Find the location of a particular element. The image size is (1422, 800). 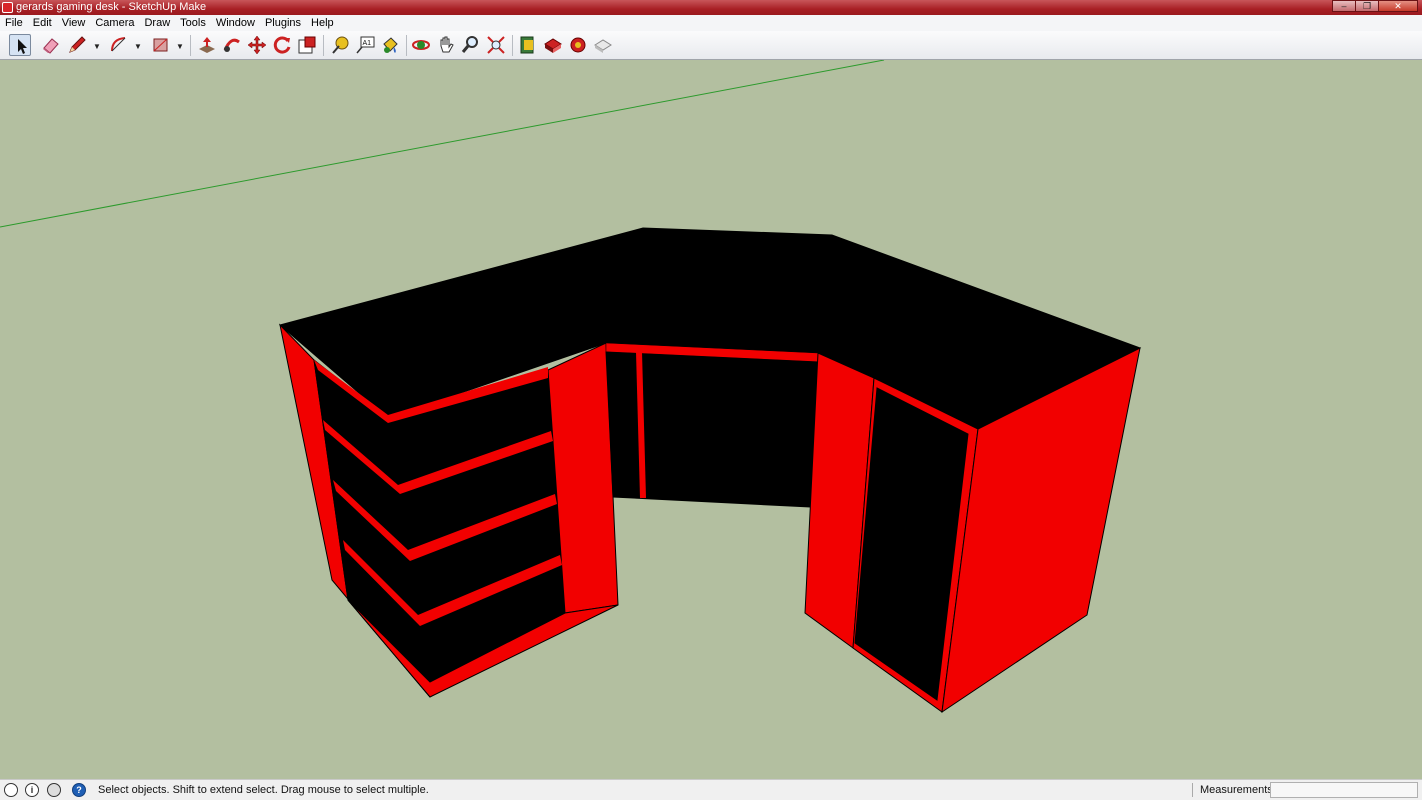

zoom-tool-button is located at coordinates (471, 45).